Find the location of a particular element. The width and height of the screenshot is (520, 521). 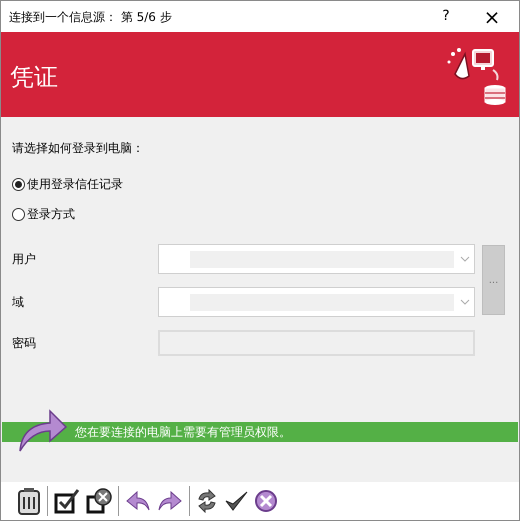

window-title: 连接到一个信息源： 第 5/6 步 is located at coordinates (90, 17).